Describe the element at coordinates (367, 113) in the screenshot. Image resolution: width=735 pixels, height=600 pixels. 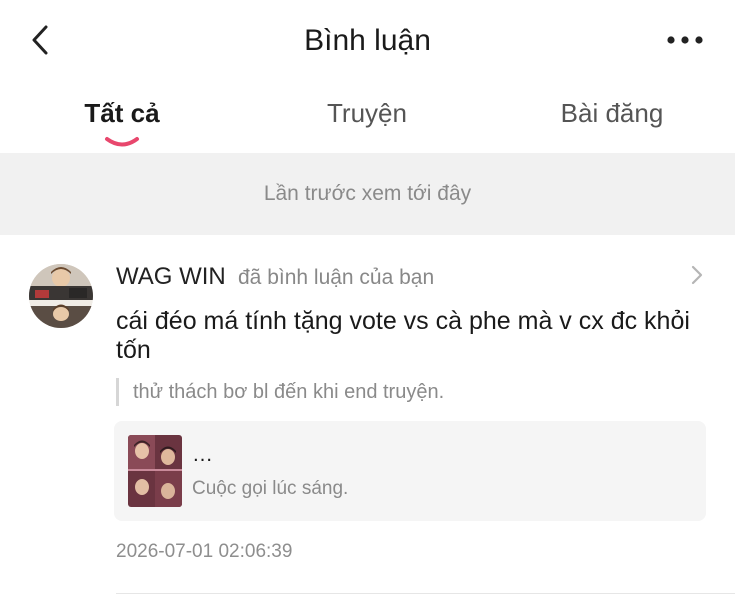
I see `tab-stories: Truyện` at that location.